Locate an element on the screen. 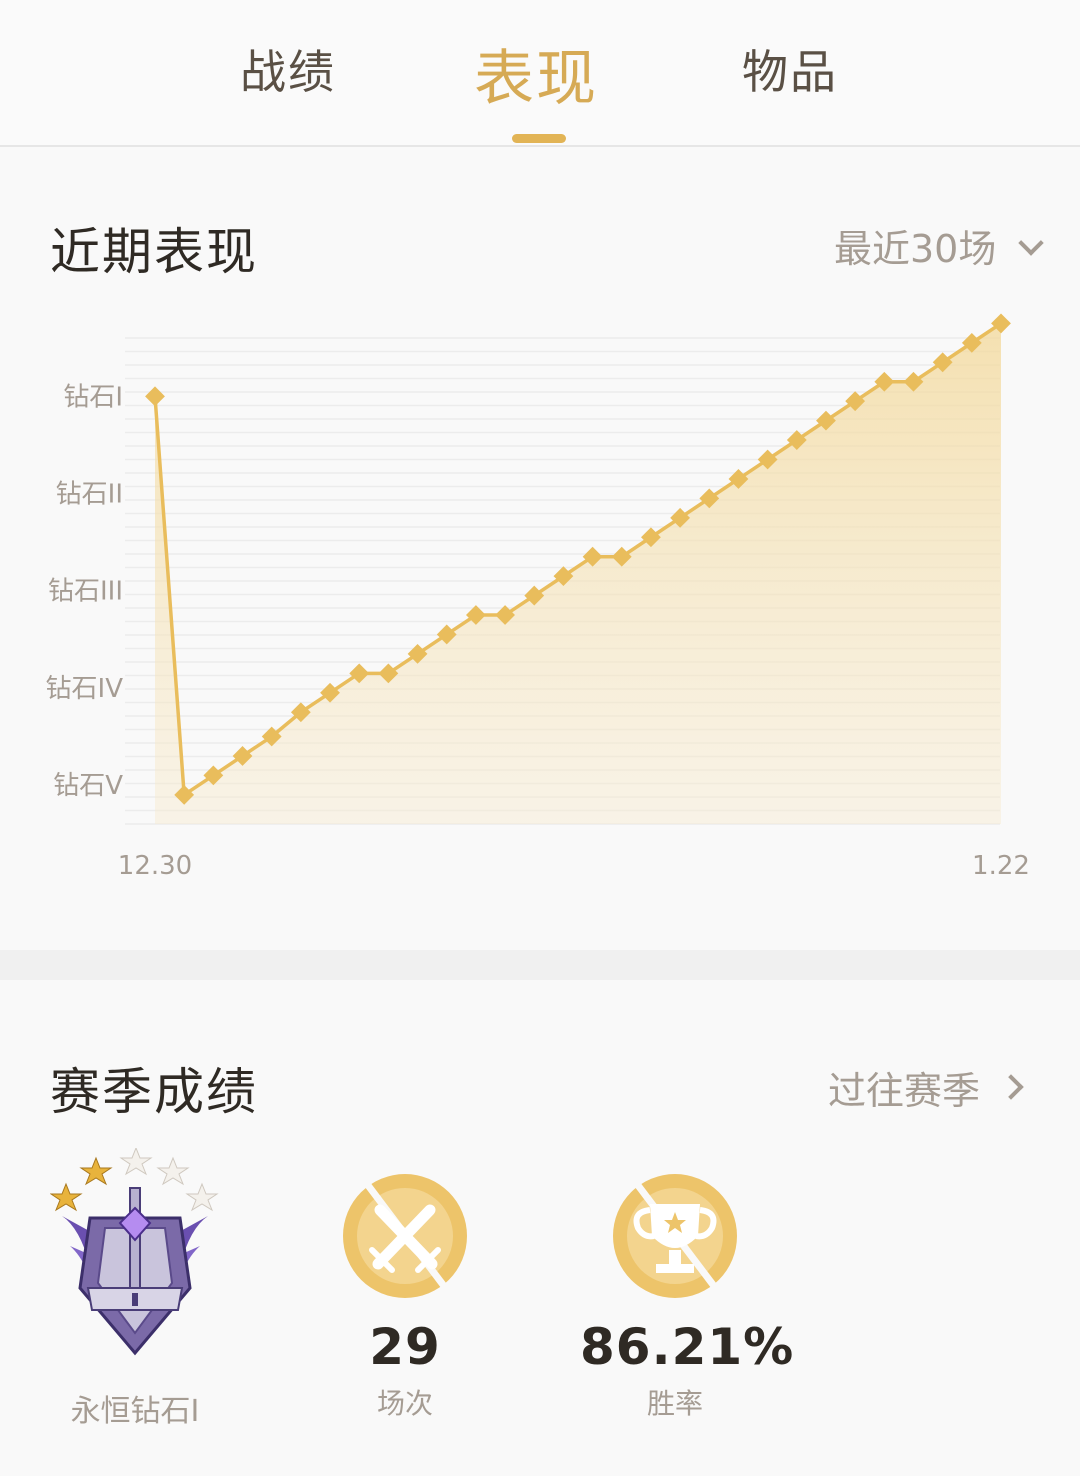 This screenshot has width=1080, height=1476. winrate-label: 胜率 is located at coordinates (674, 1403).